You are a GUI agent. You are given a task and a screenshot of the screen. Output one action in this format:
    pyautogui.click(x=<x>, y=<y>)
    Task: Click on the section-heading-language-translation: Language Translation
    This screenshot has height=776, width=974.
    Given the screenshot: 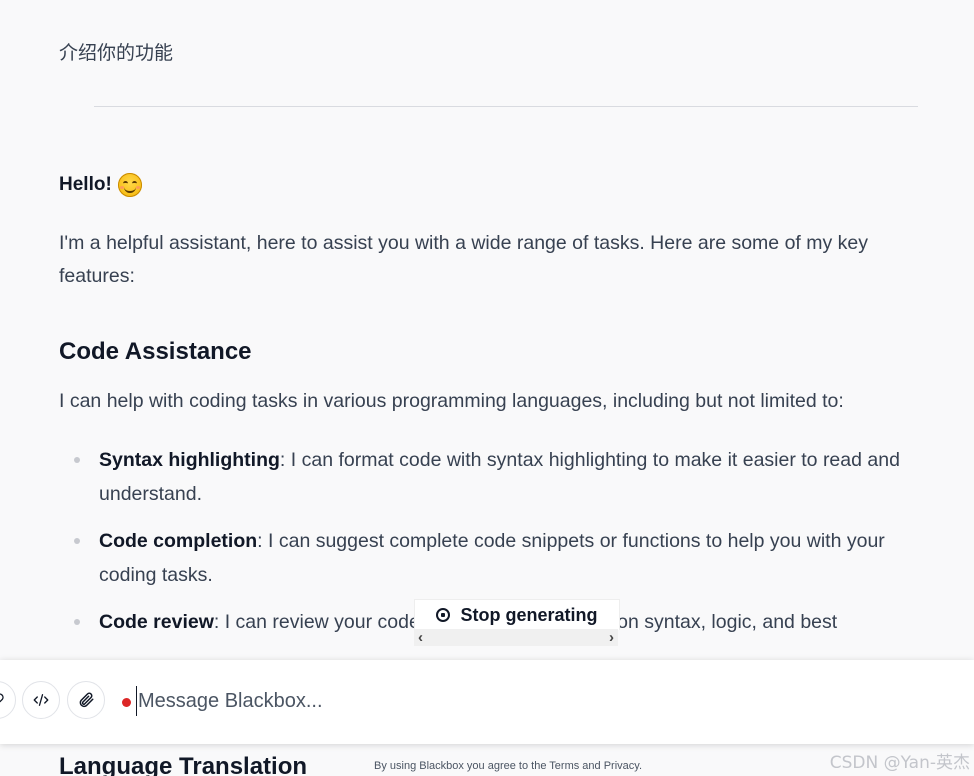 What is the action you would take?
    pyautogui.click(x=183, y=764)
    